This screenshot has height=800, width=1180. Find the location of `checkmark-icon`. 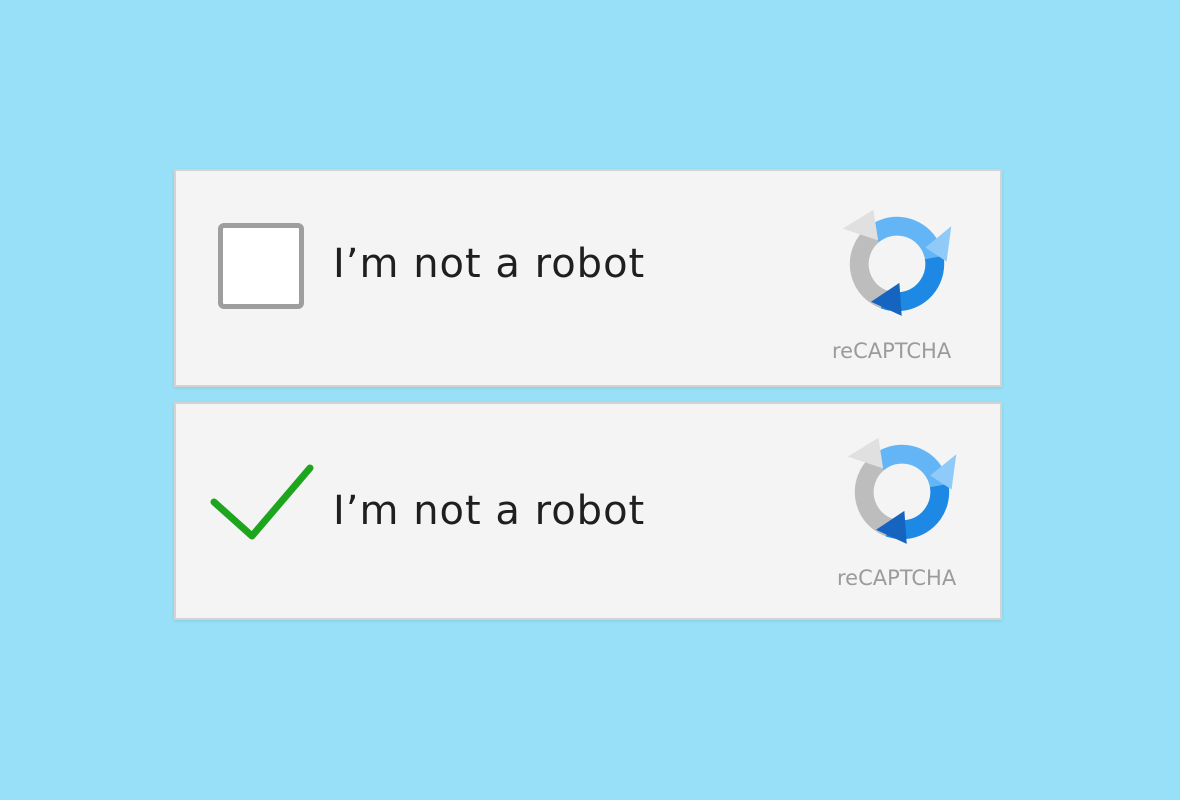

checkmark-icon is located at coordinates (262, 502).